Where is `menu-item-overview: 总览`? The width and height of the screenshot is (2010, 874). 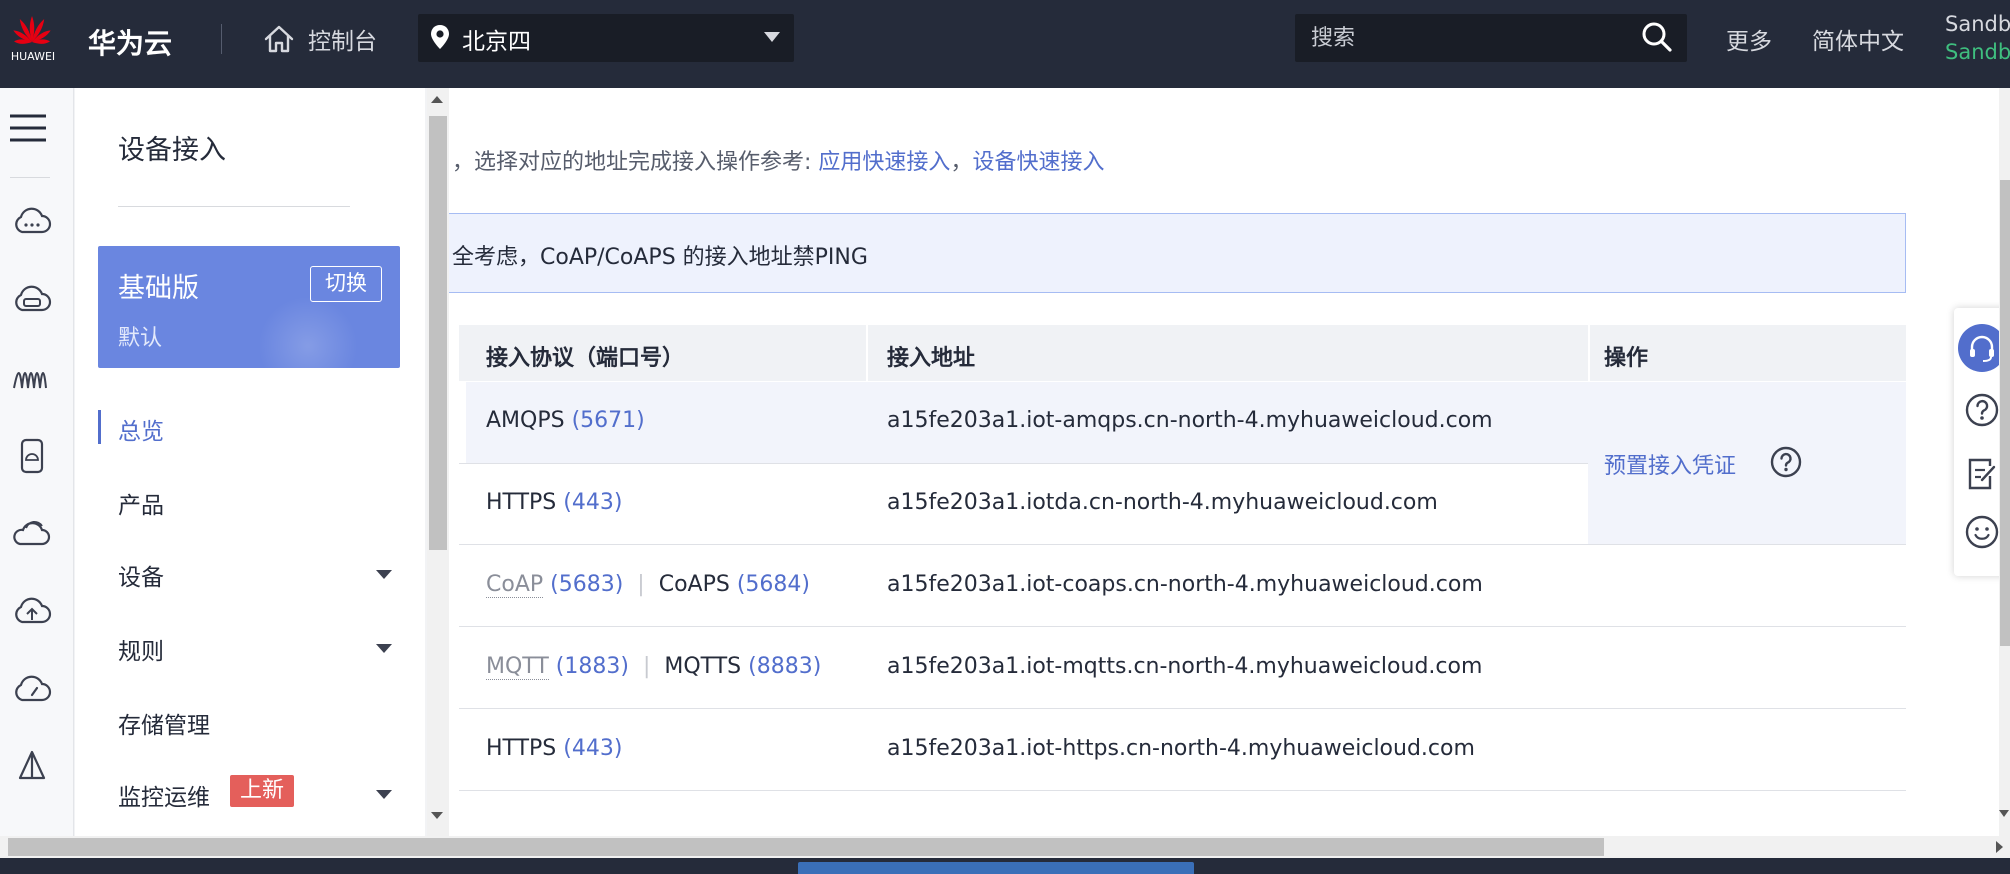 menu-item-overview: 总览 is located at coordinates (141, 429).